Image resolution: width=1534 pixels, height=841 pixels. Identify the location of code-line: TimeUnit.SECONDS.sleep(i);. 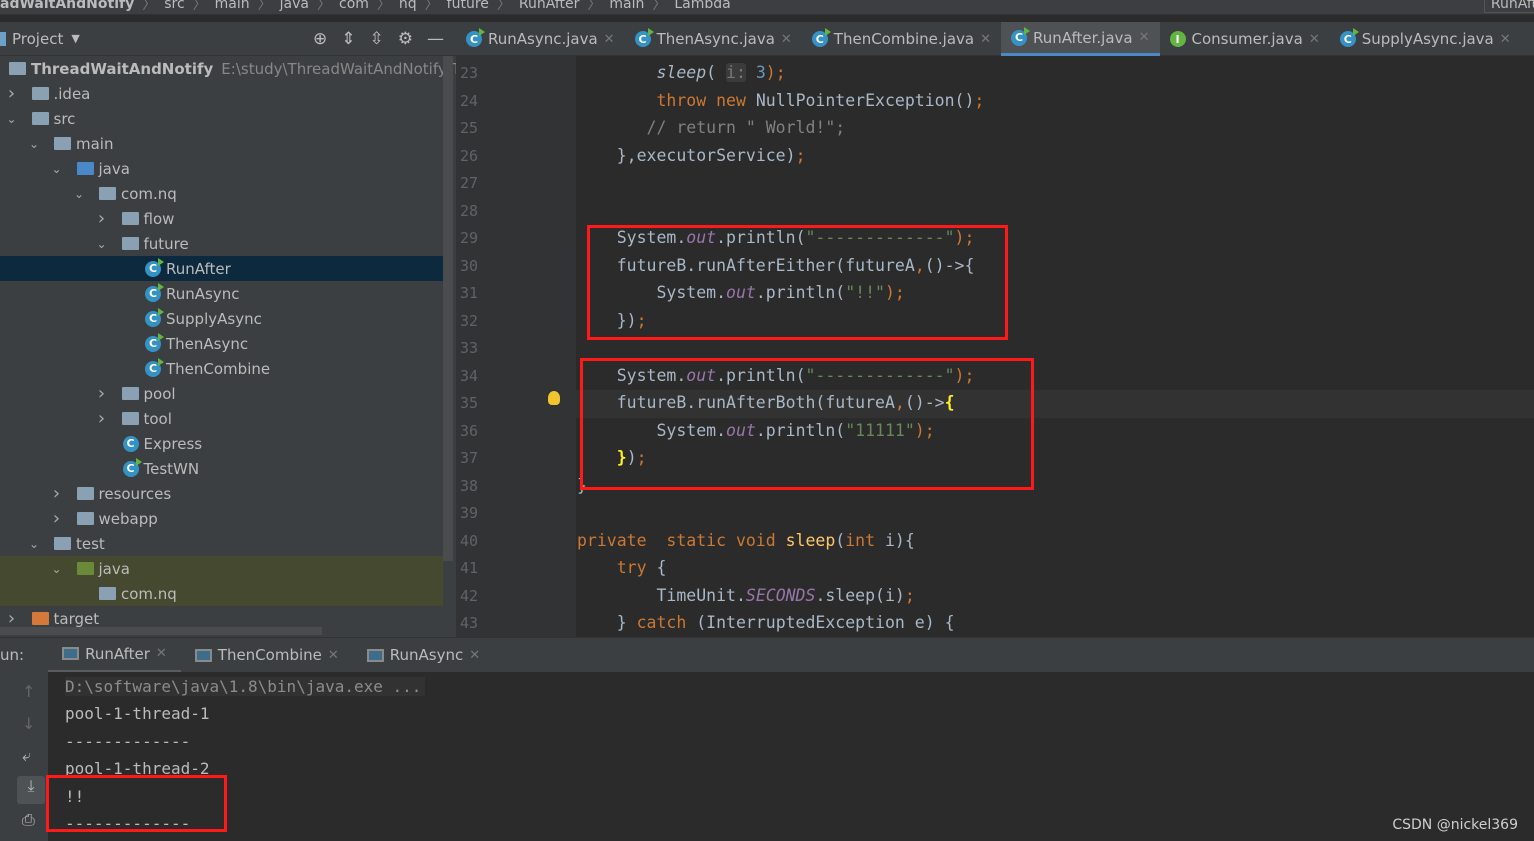
(745, 595).